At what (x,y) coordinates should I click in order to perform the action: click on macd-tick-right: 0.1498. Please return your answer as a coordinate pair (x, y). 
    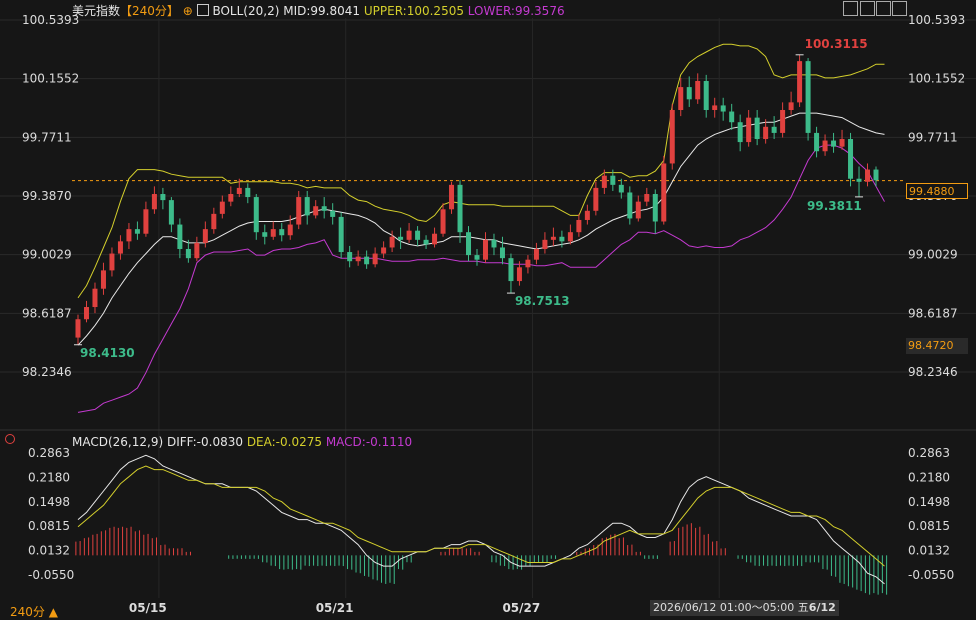
    Looking at the image, I should click on (929, 502).